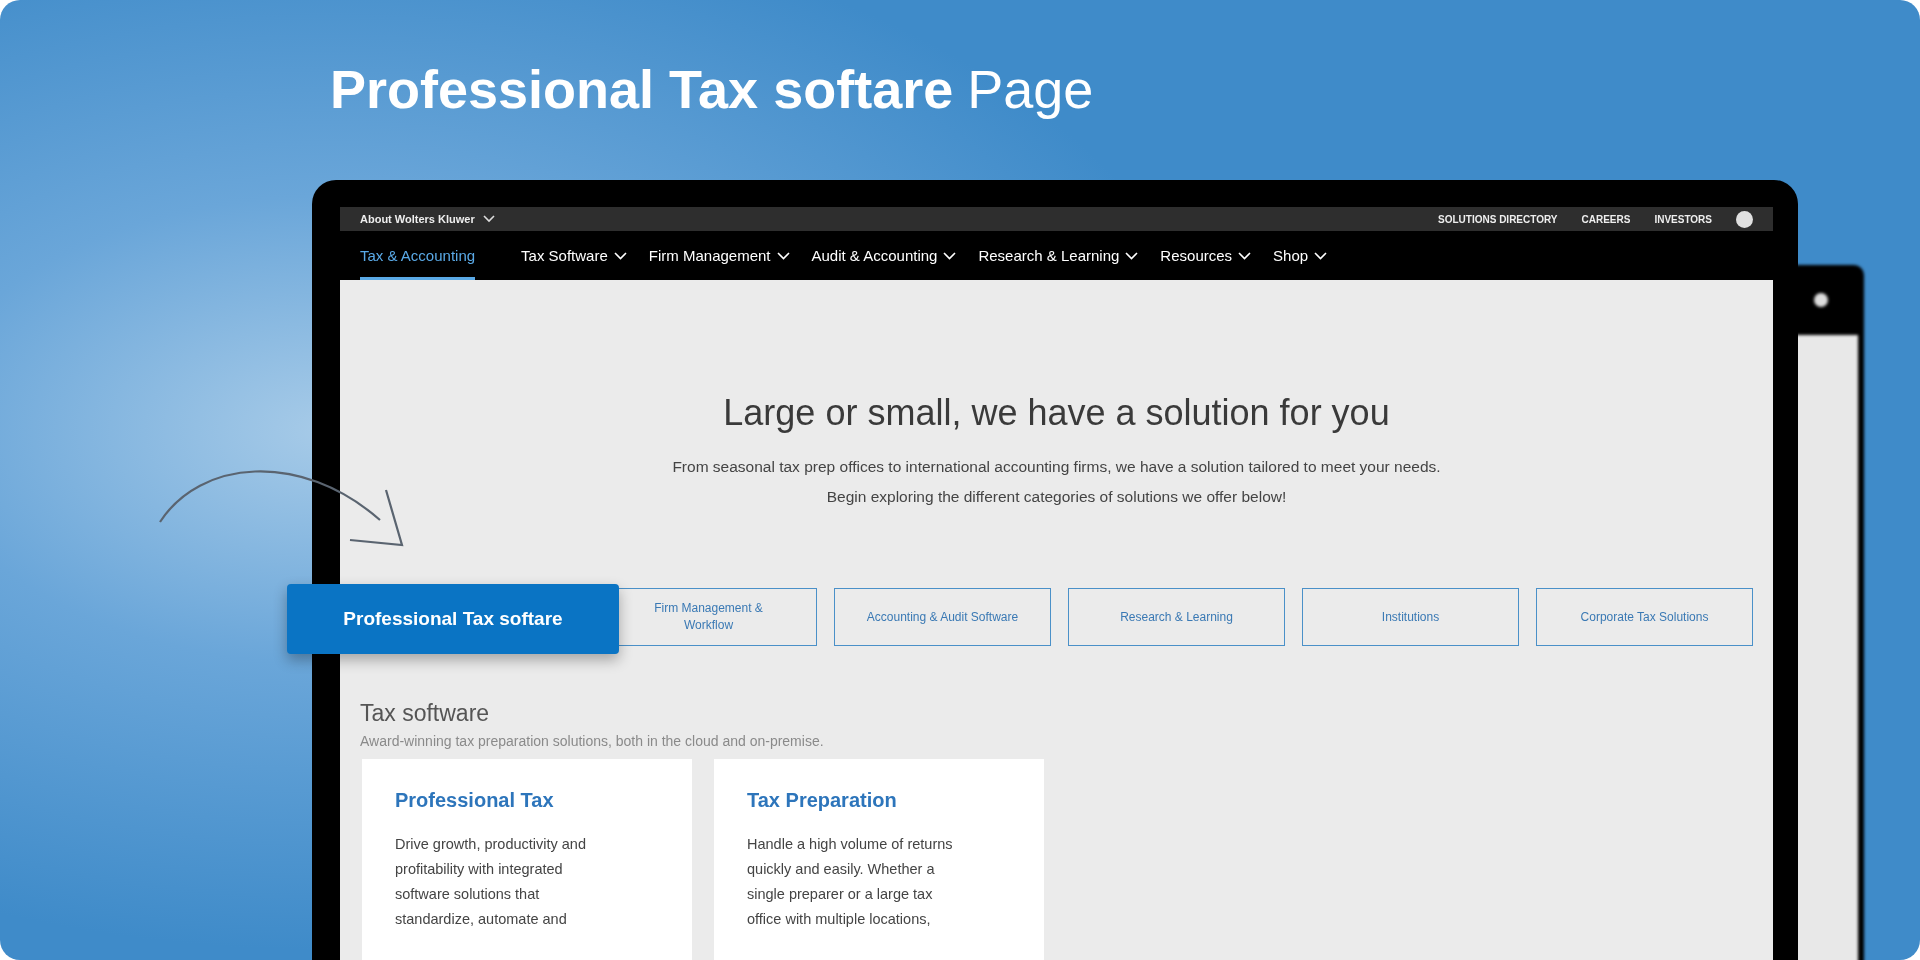  What do you see at coordinates (533, 800) in the screenshot?
I see `card-title: Professional Tax` at bounding box center [533, 800].